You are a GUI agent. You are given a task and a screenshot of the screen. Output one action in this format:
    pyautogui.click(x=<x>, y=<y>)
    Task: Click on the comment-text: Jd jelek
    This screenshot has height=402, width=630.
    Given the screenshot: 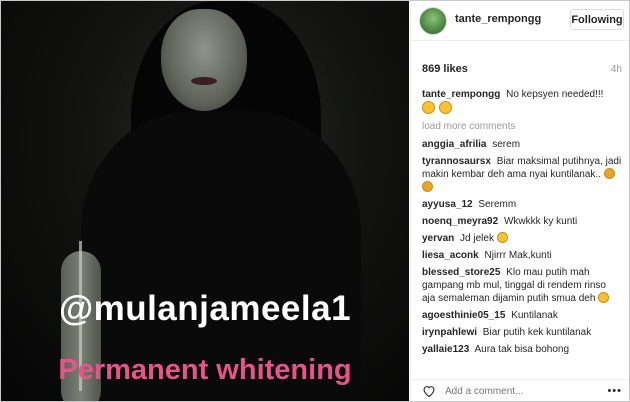 What is the action you would take?
    pyautogui.click(x=477, y=238)
    